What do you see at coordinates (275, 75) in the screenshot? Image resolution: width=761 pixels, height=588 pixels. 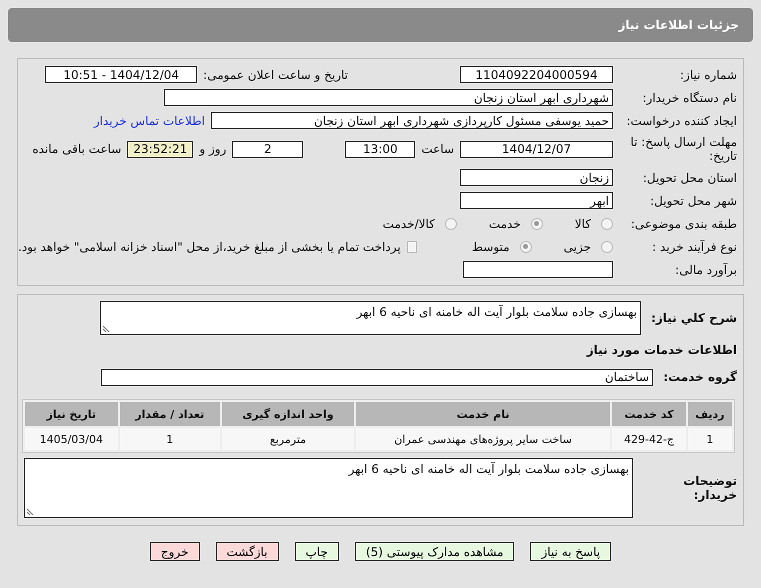 I see `field-label: تاریخ و ساعت اعلان عمومی:` at bounding box center [275, 75].